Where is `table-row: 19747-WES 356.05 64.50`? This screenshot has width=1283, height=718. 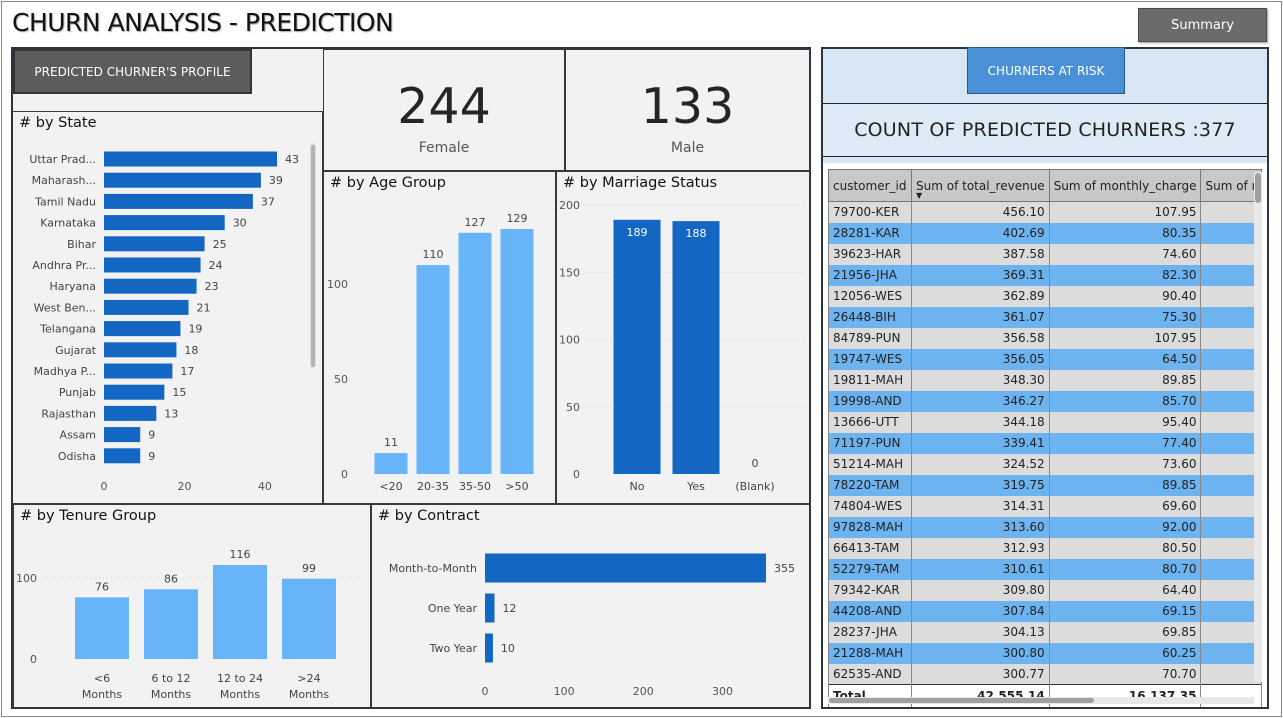 table-row: 19747-WES 356.05 64.50 is located at coordinates (1045, 359).